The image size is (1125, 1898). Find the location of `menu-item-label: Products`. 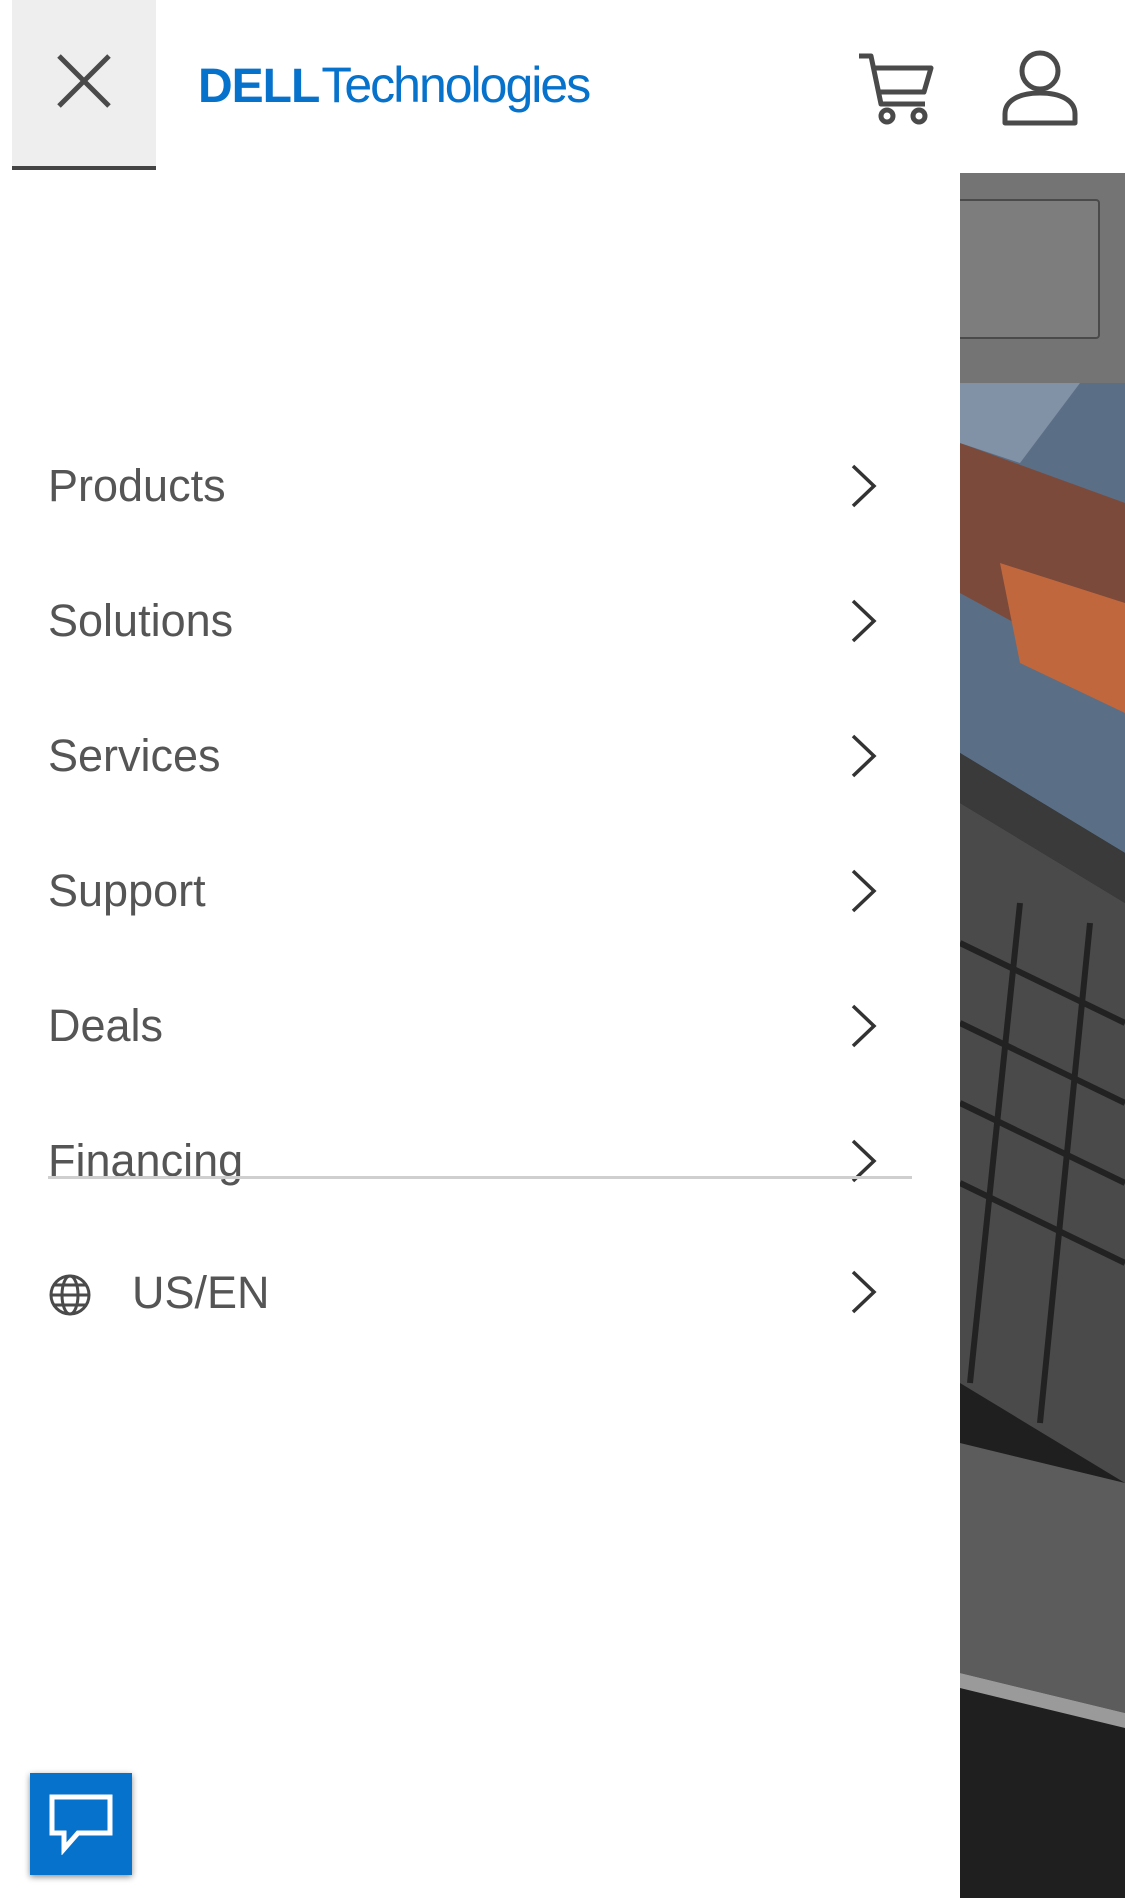

menu-item-label: Products is located at coordinates (137, 485).